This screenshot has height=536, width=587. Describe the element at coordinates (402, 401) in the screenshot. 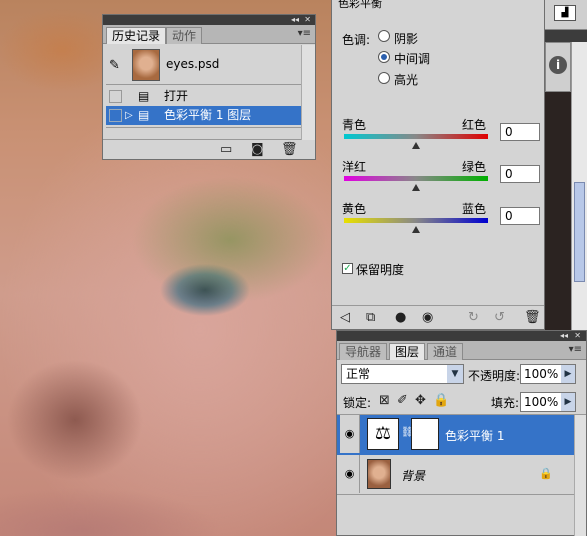

I see `lock-pixels-icon: ✐` at that location.